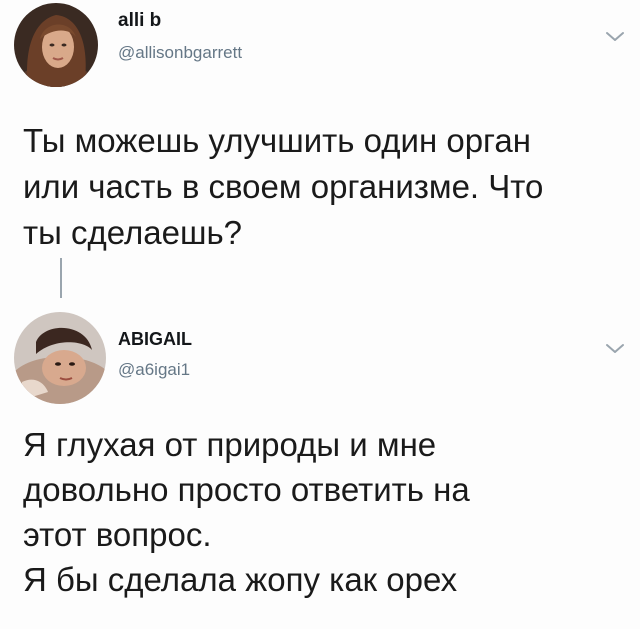  I want to click on tweet-text-line: ты сделаешь?, so click(132, 232).